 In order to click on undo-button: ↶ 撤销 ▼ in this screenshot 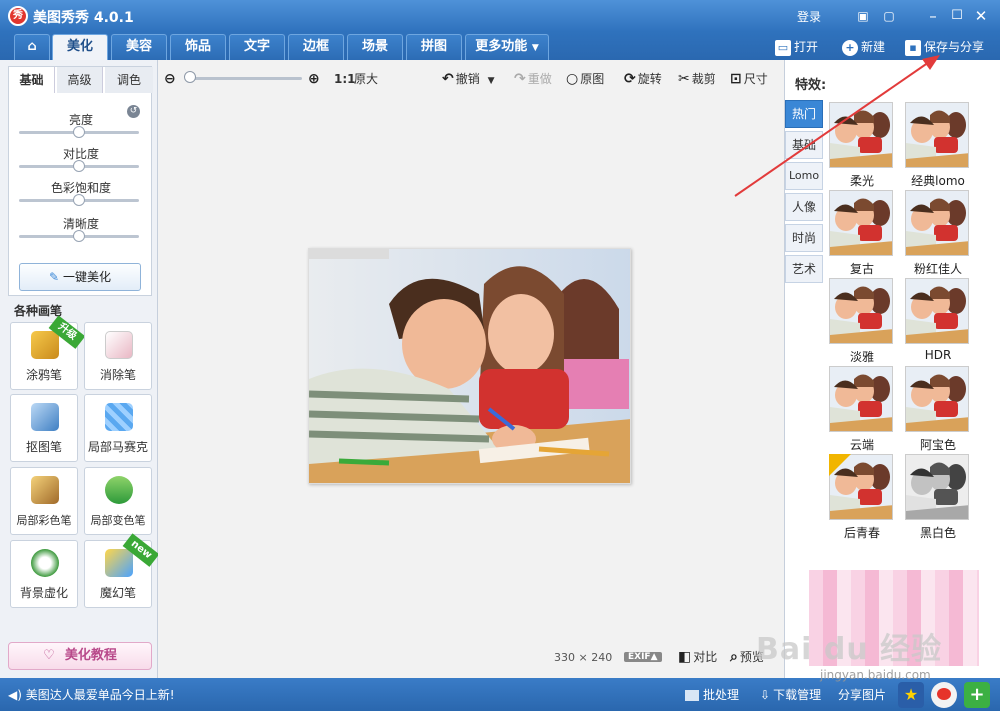, I will do `click(468, 79)`.